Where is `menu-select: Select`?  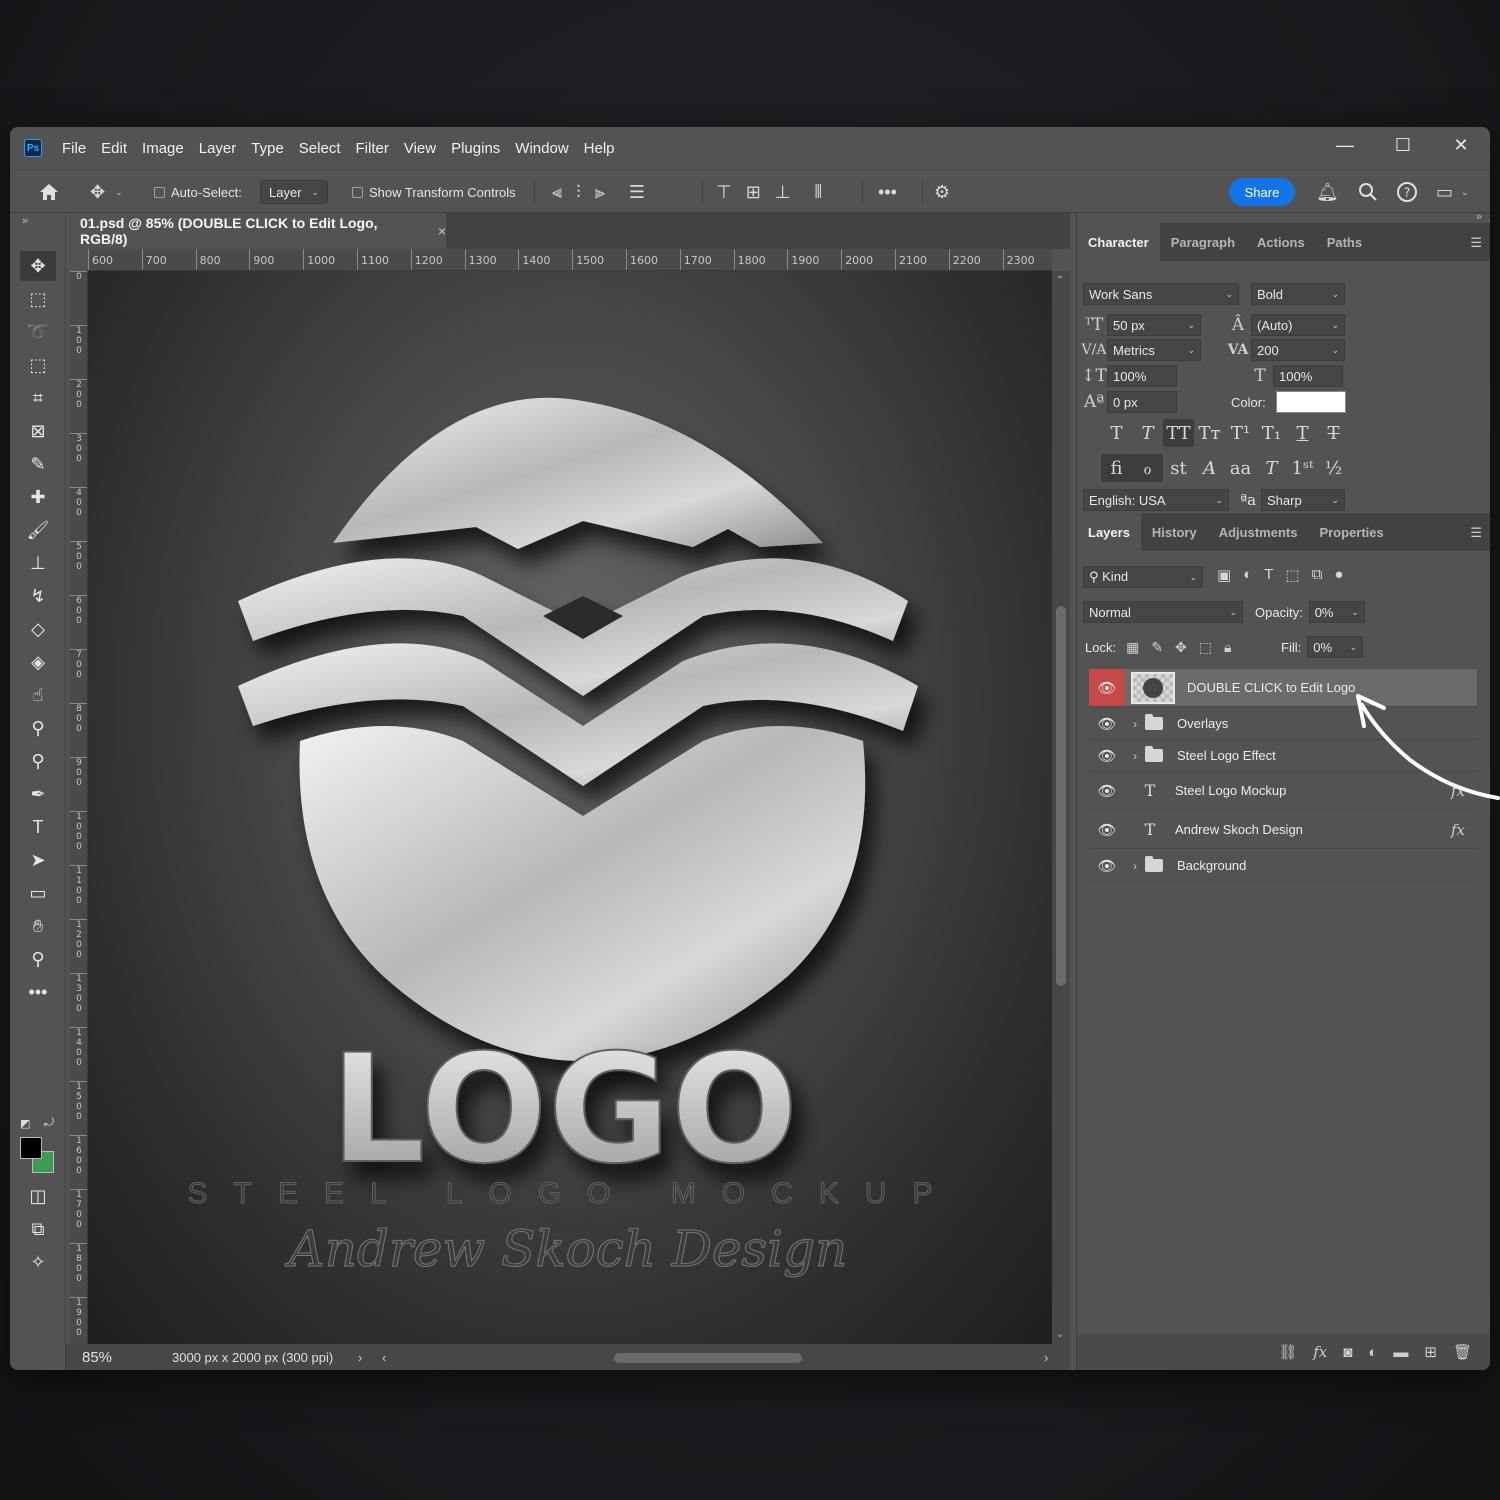
menu-select: Select is located at coordinates (320, 148).